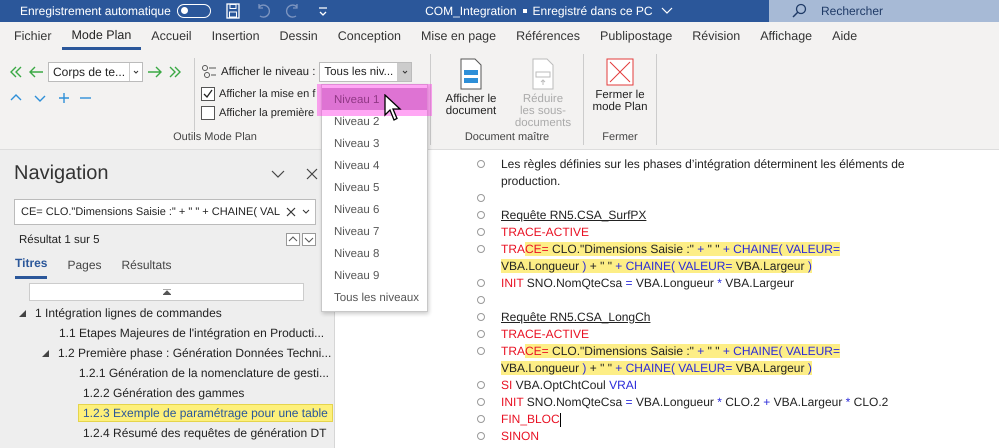  Describe the element at coordinates (59, 240) in the screenshot. I see `result-count: Résultat 1 sur 5` at that location.